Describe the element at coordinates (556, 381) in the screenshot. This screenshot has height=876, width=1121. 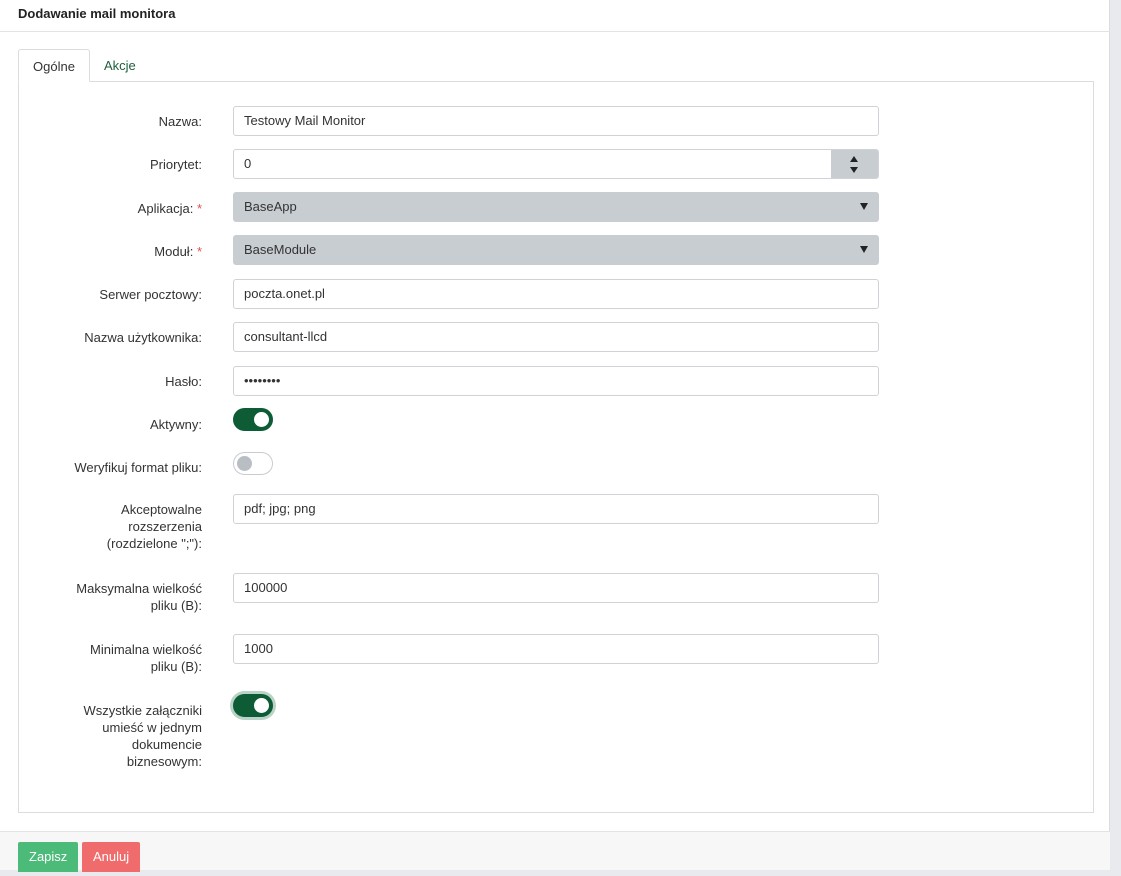
I see `password-input: ••••••••` at that location.